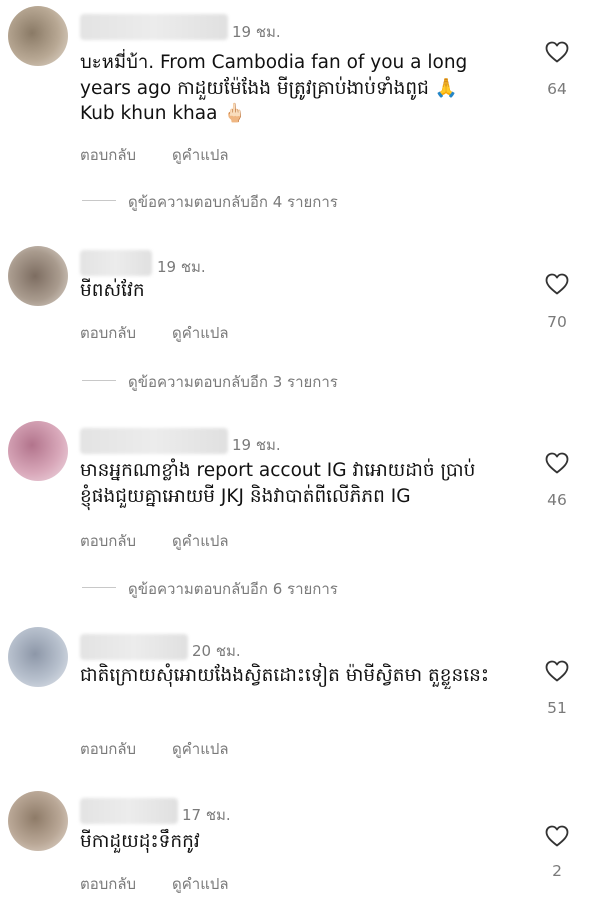 The height and width of the screenshot is (901, 600). I want to click on view-more-replies-label: ดูข้อความตอบกลับอีก 3 รายการ, so click(233, 382).